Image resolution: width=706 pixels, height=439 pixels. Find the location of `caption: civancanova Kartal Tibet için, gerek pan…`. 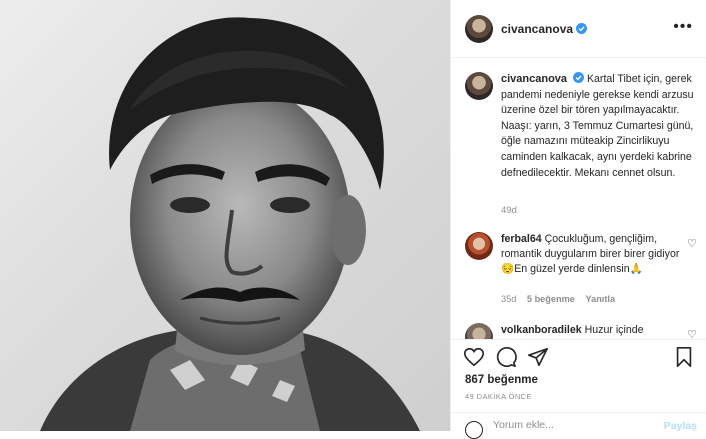

caption: civancanova Kartal Tibet için, gerek pan… is located at coordinates (581, 126).